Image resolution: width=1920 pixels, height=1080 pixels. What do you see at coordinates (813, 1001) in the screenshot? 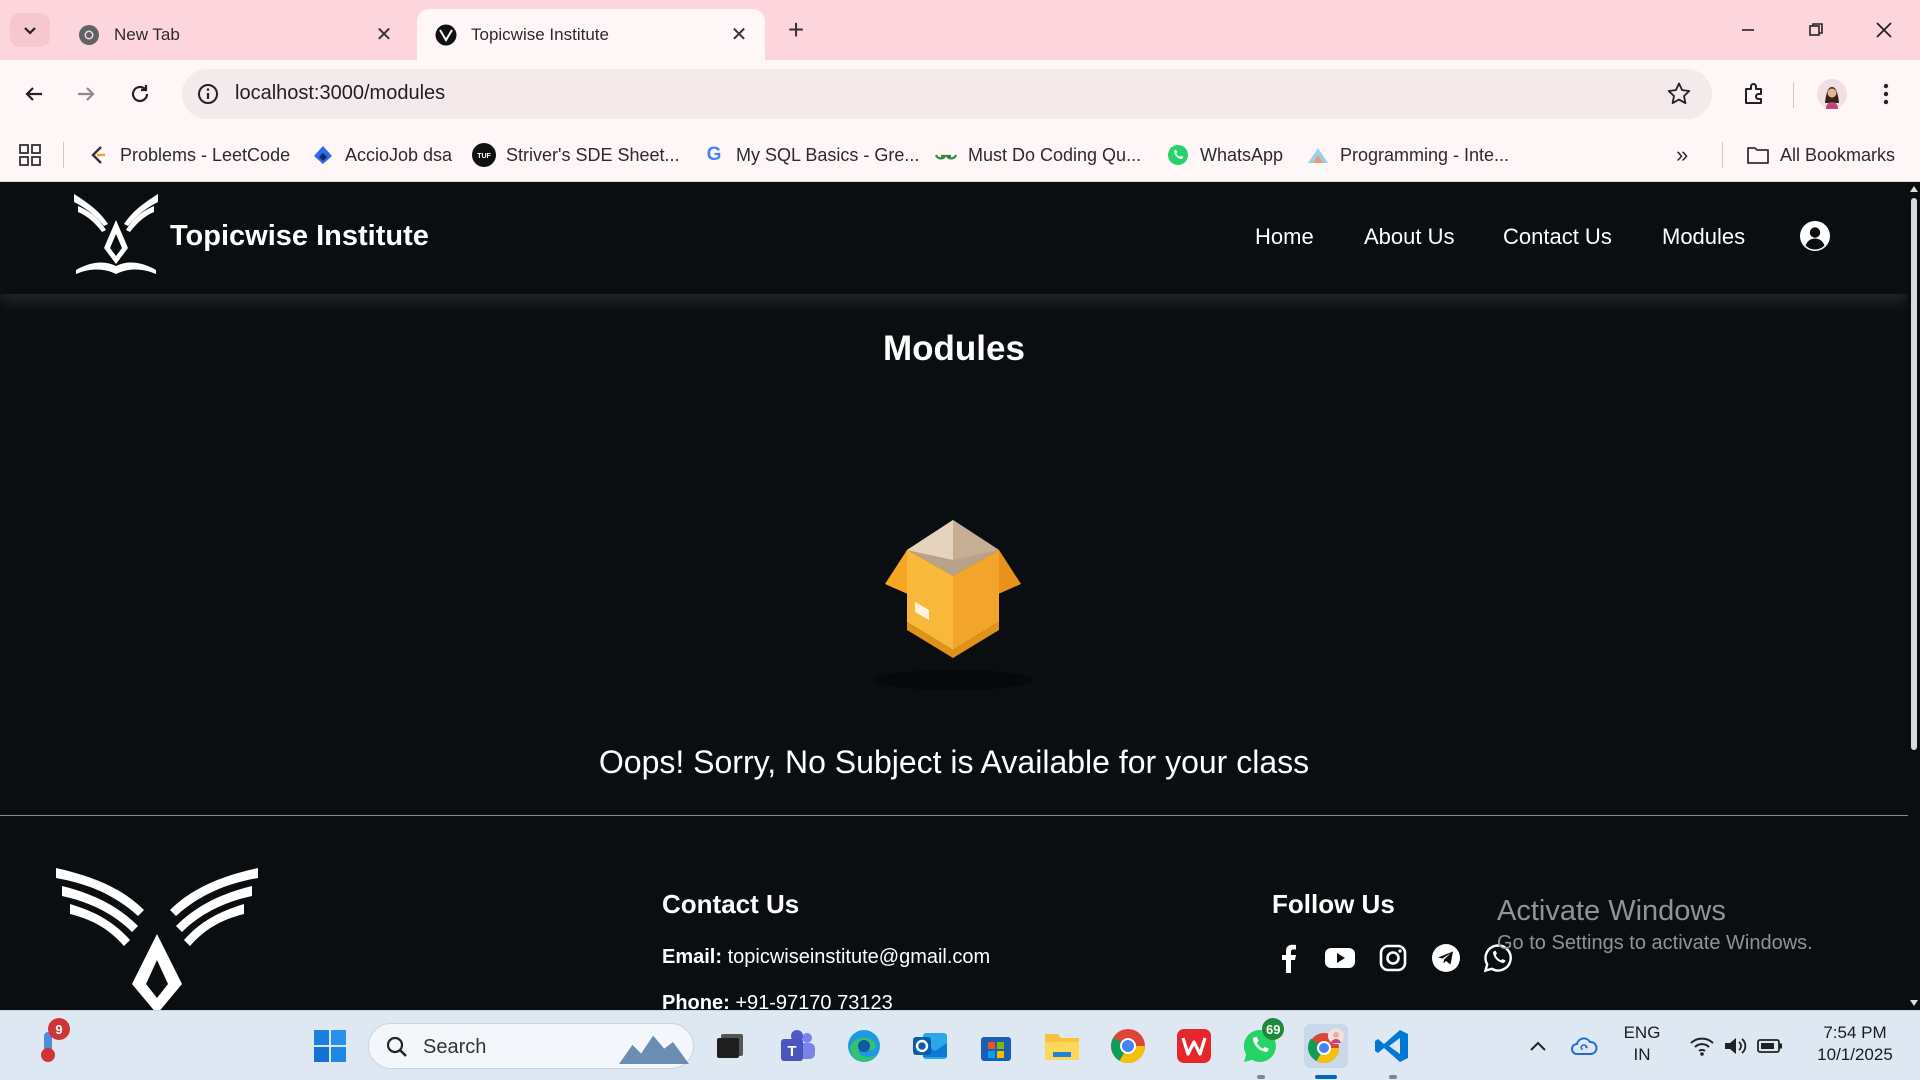
I see `phone-value: +91-97170 73123` at bounding box center [813, 1001].